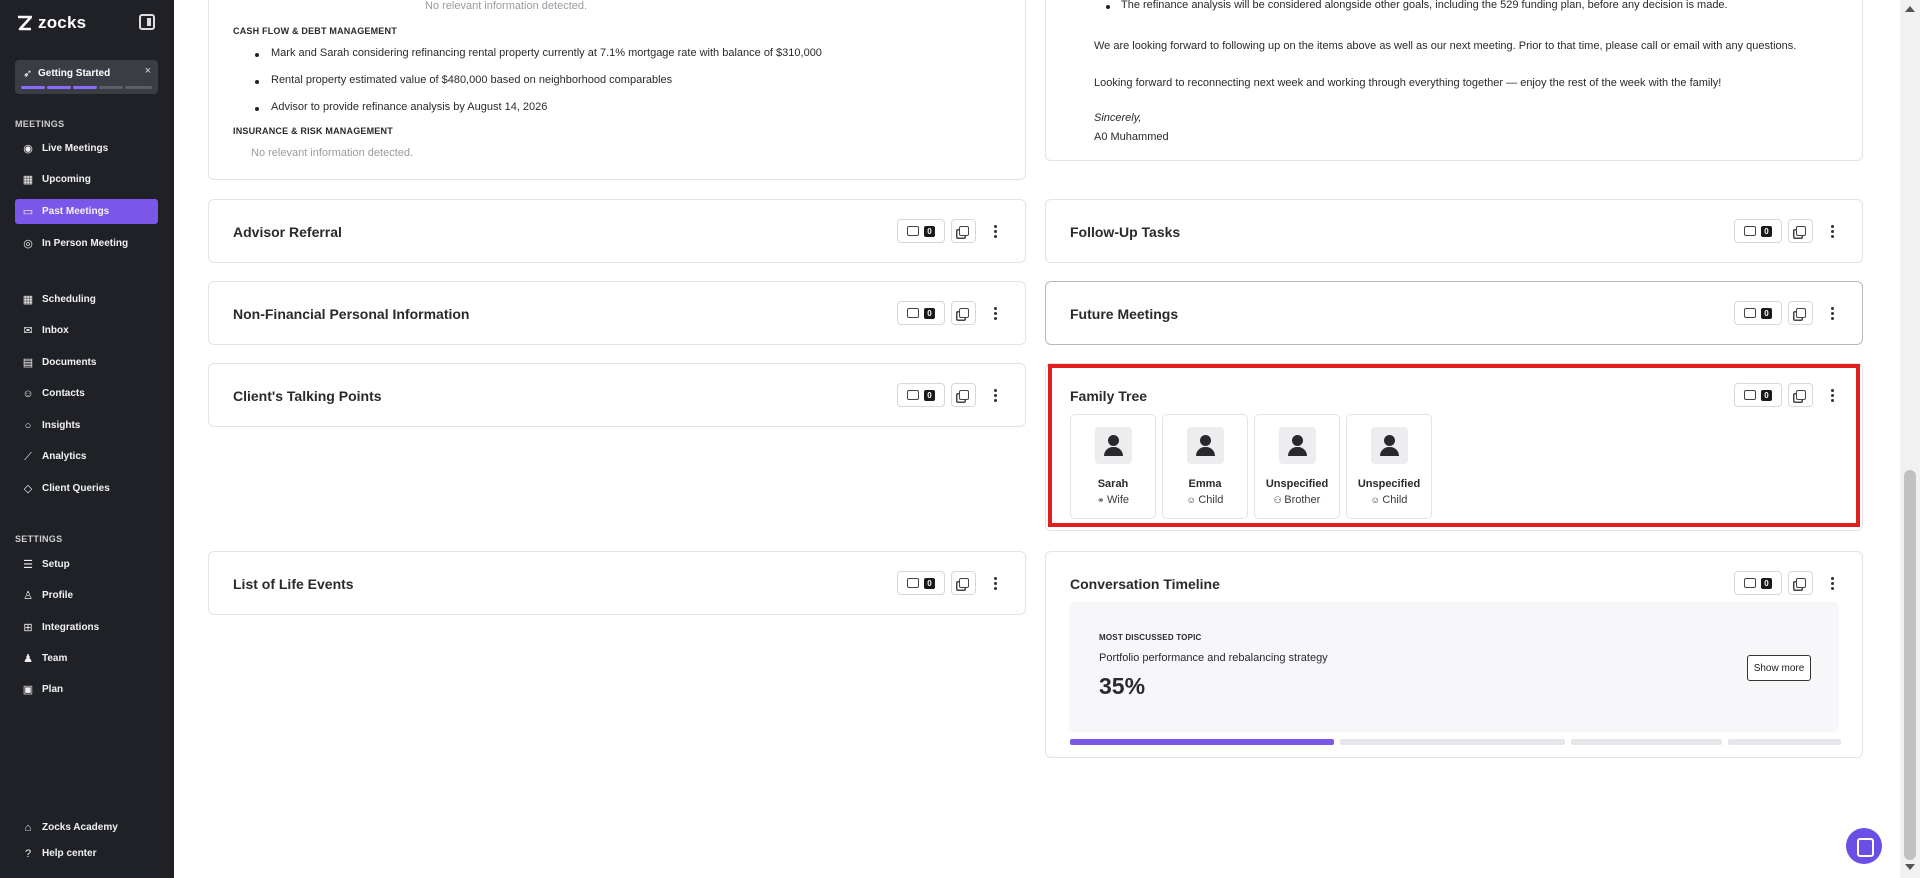 This screenshot has width=1920, height=878. Describe the element at coordinates (86, 211) in the screenshot. I see `sidebar-item-past-meetings: ▭ Past Meetings` at that location.